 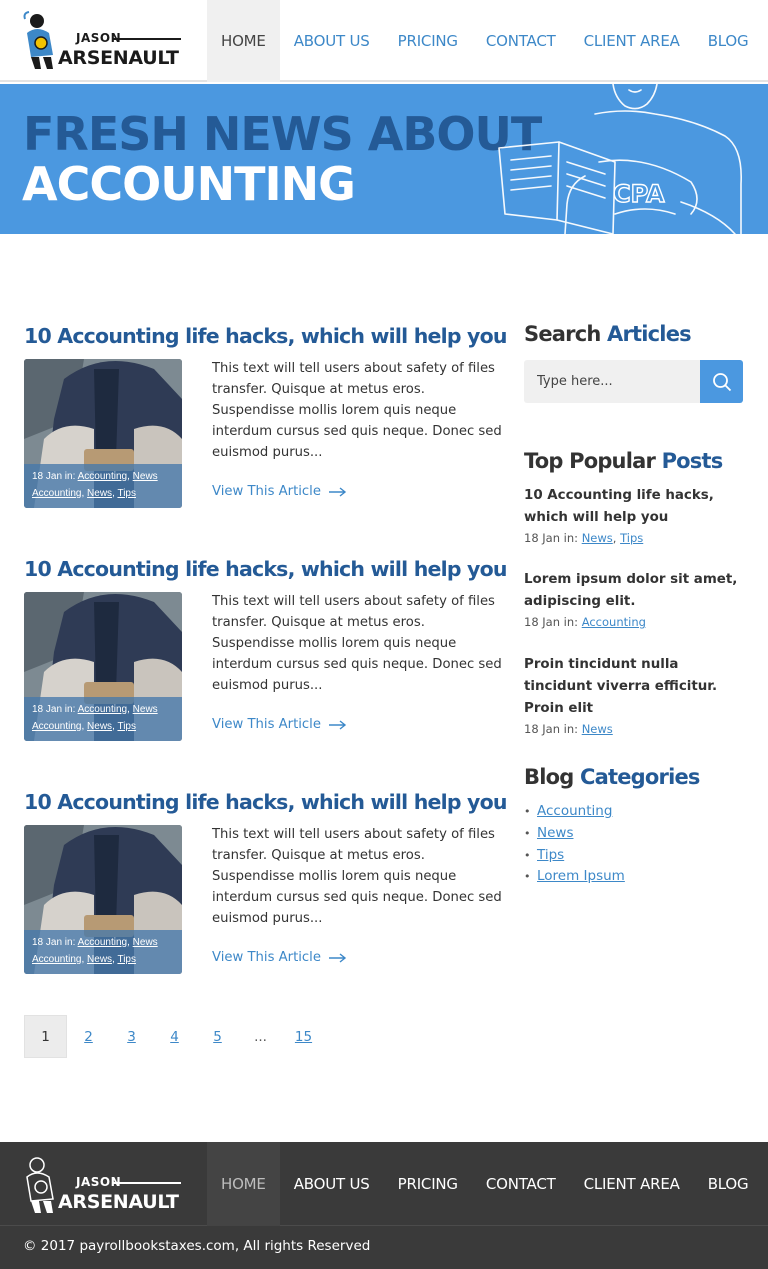 What do you see at coordinates (332, 41) in the screenshot?
I see `nav-item-about-us: About Us` at bounding box center [332, 41].